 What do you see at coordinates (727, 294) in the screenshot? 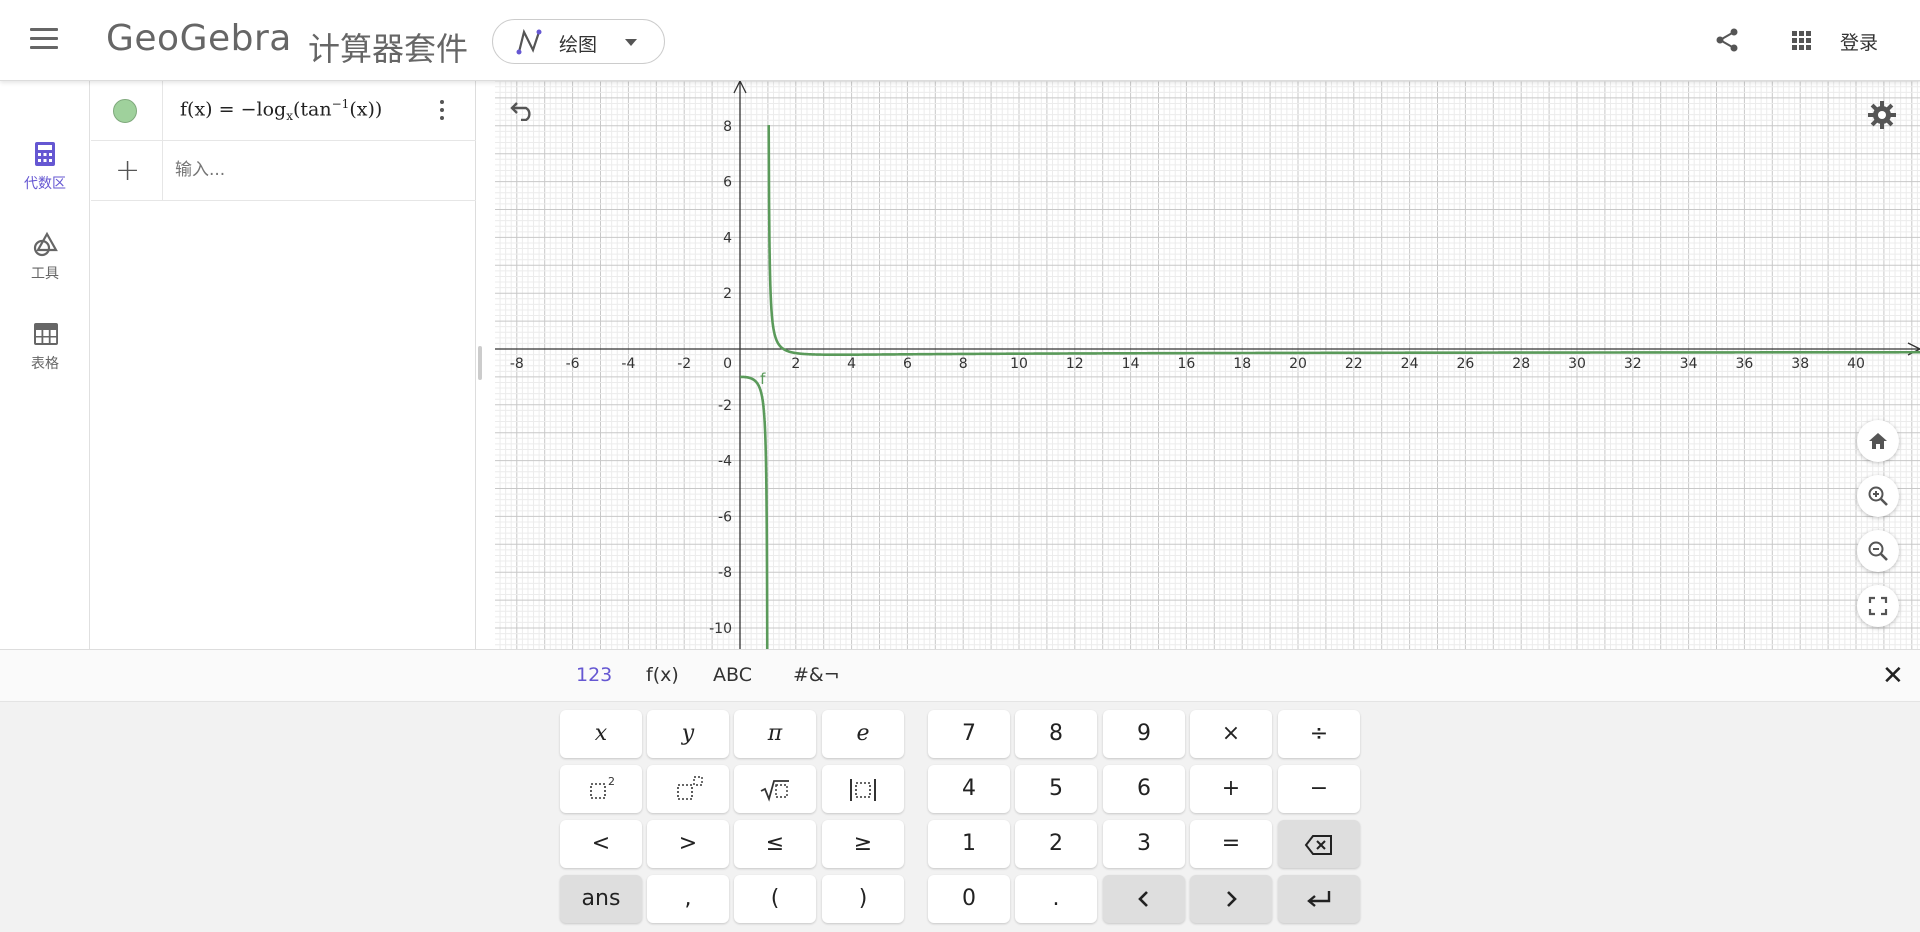
I see `y-tick-label: 2` at bounding box center [727, 294].